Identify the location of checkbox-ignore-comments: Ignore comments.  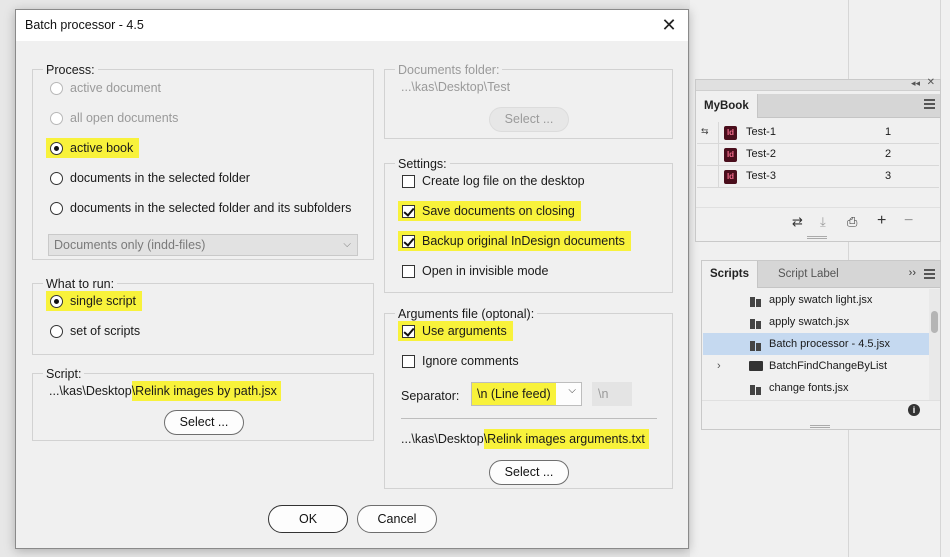
(460, 361).